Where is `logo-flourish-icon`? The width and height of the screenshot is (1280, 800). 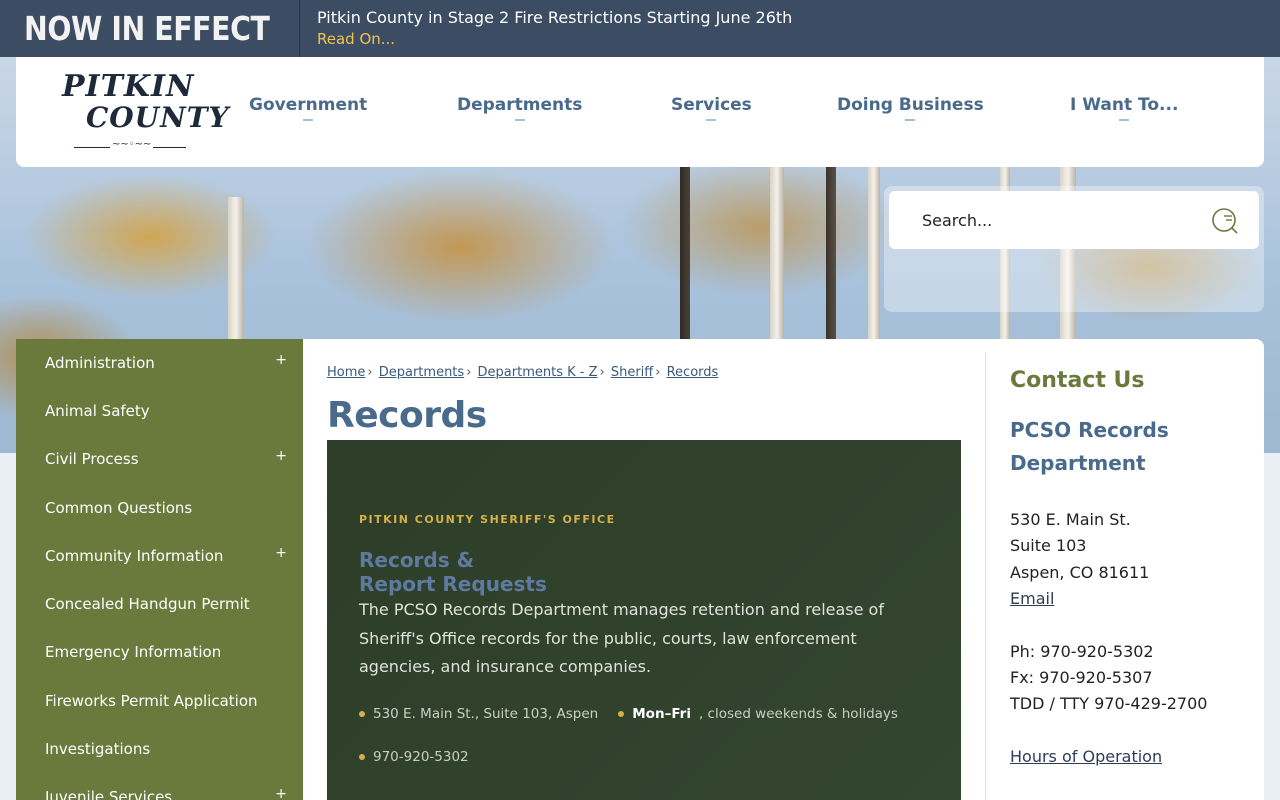
logo-flourish-icon is located at coordinates (130, 147).